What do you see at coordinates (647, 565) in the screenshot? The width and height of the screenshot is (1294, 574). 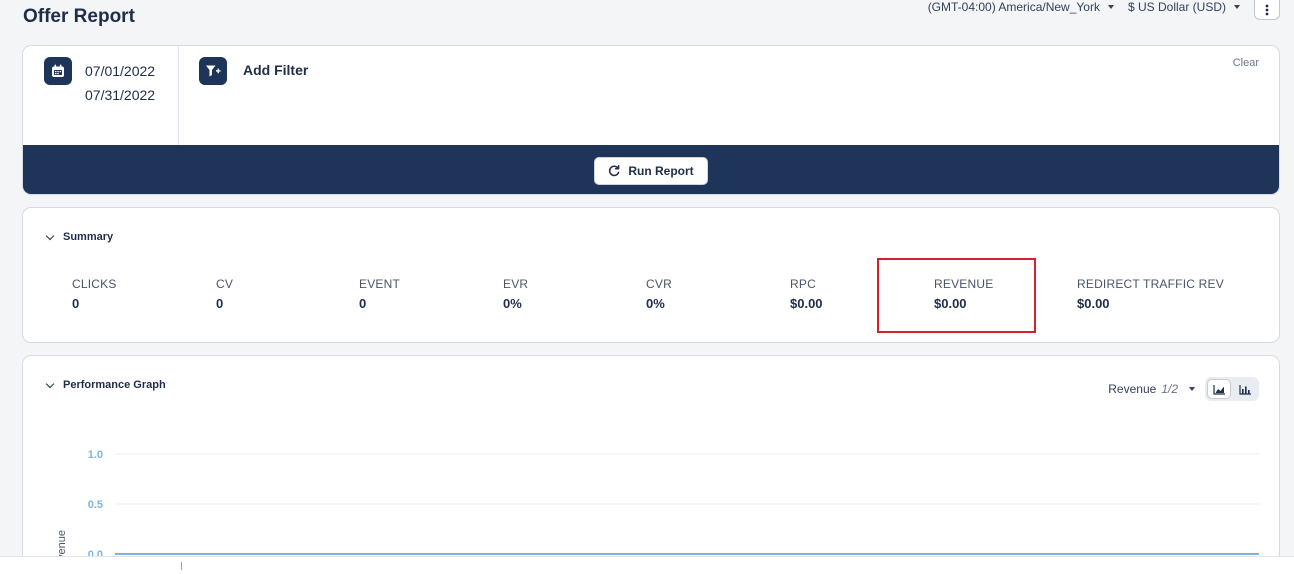 I see `footer-bar` at bounding box center [647, 565].